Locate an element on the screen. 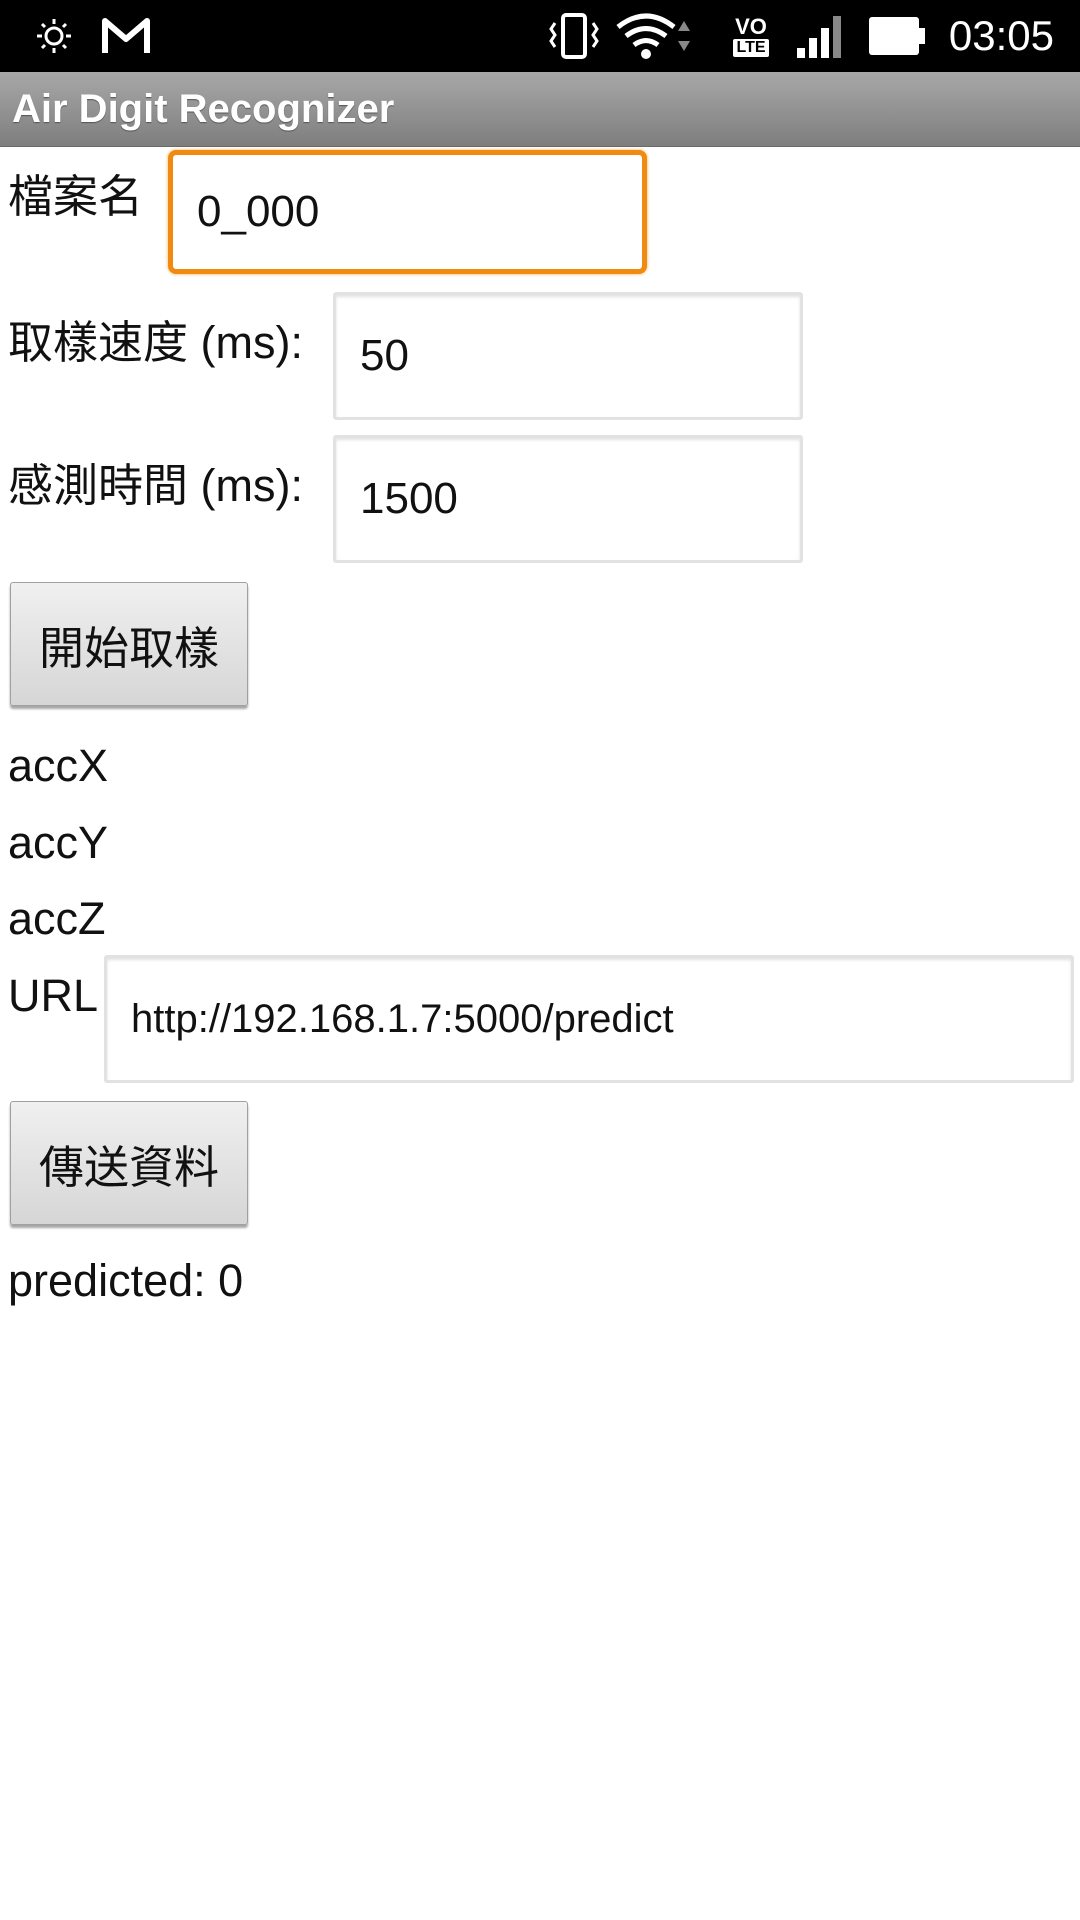  status-bar: VO LTE 03:05 is located at coordinates (540, 36).